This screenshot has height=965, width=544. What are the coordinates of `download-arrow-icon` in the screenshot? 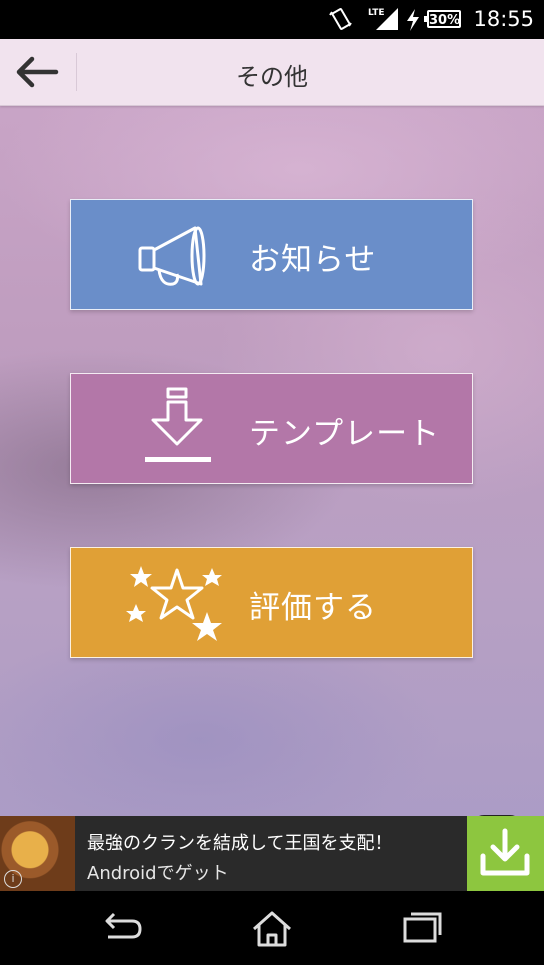 It's located at (505, 852).